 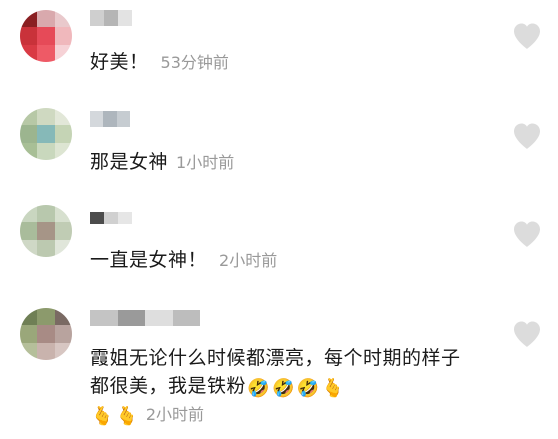 I want to click on comment-text: 一直是女神！, so click(x=149, y=260).